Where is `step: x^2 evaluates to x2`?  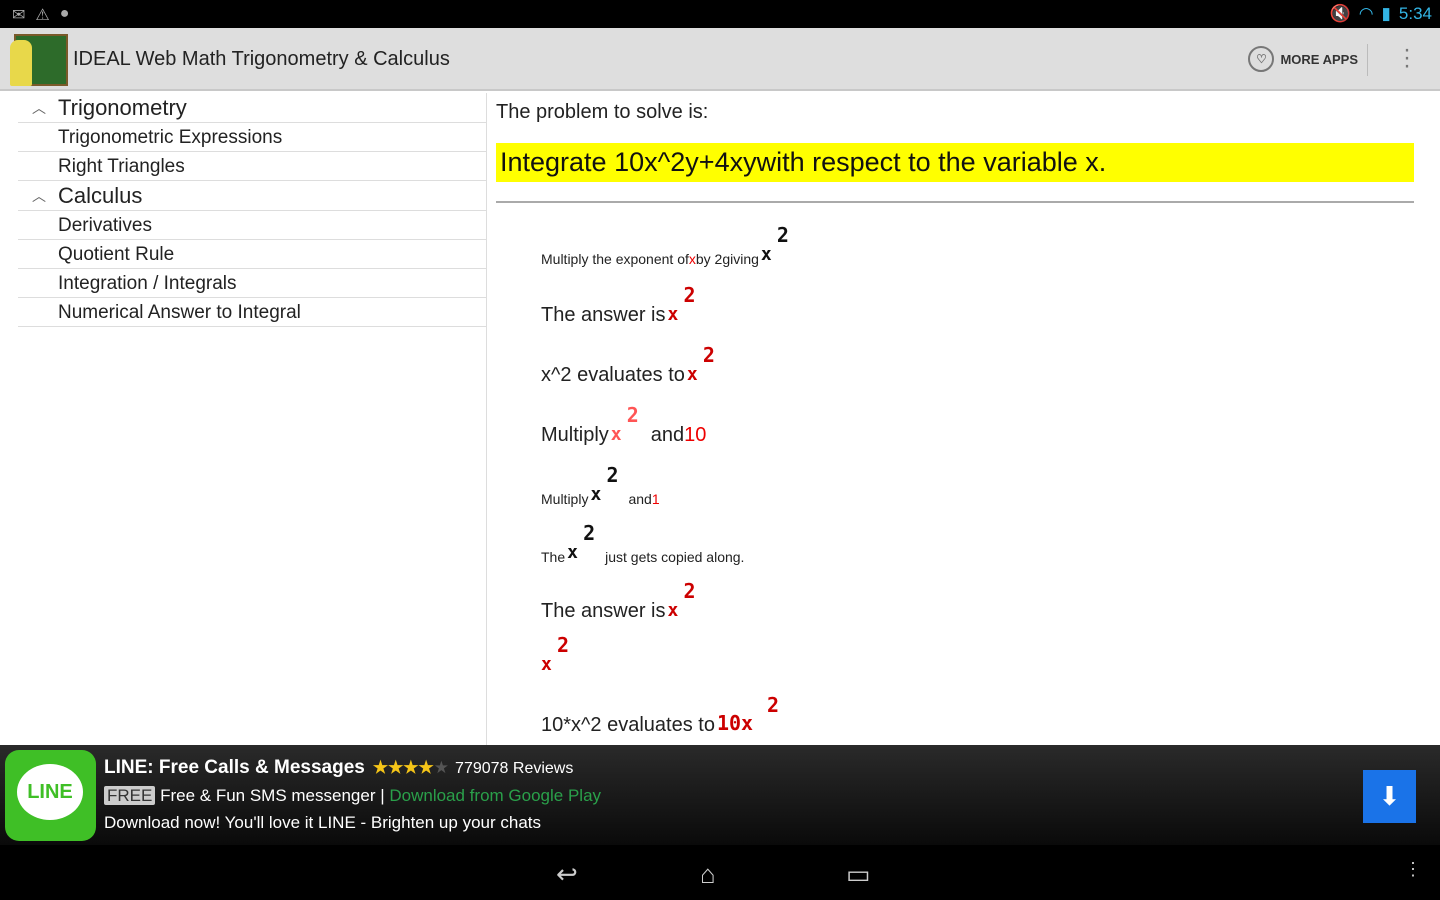
step: x^2 evaluates to x2 is located at coordinates (628, 365).